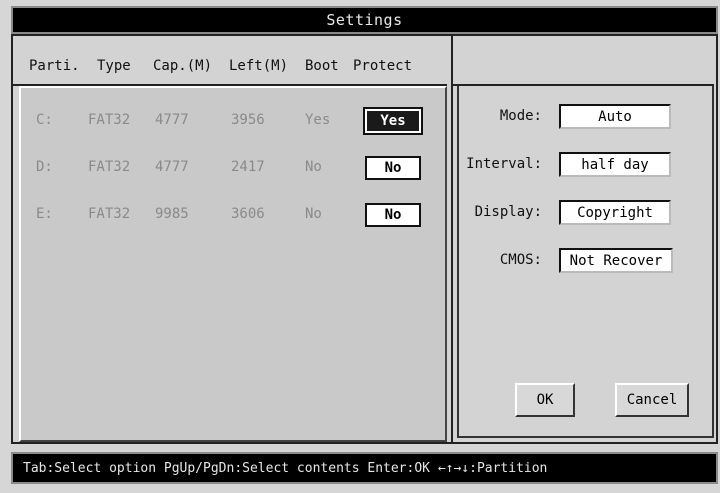  I want to click on header-capacity: Cap.(M), so click(183, 66).